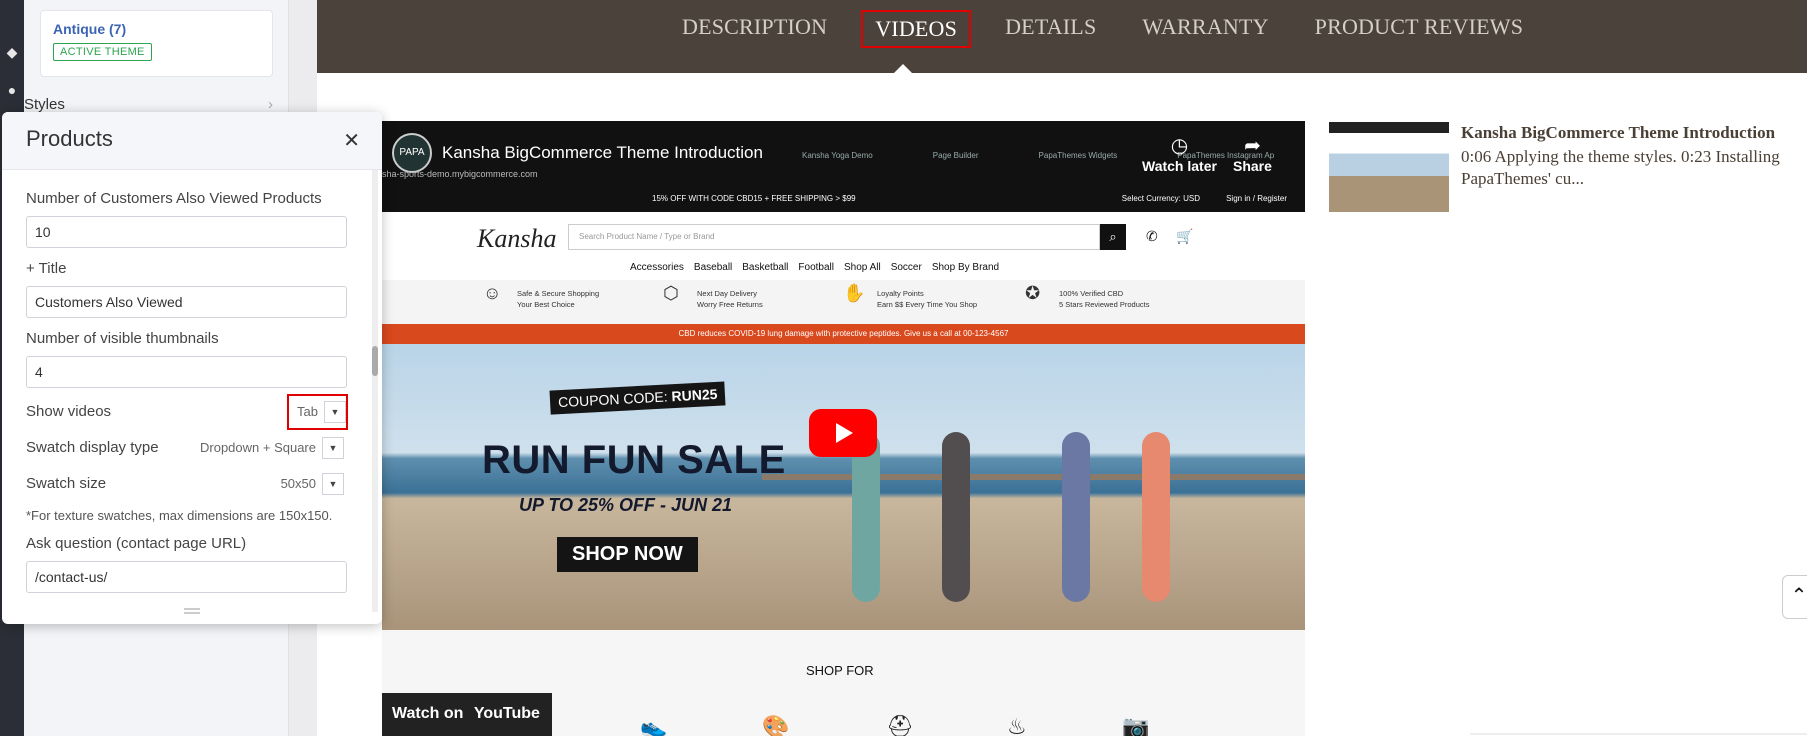 Image resolution: width=1807 pixels, height=736 pixels. I want to click on channel-logo: PAPA, so click(412, 153).